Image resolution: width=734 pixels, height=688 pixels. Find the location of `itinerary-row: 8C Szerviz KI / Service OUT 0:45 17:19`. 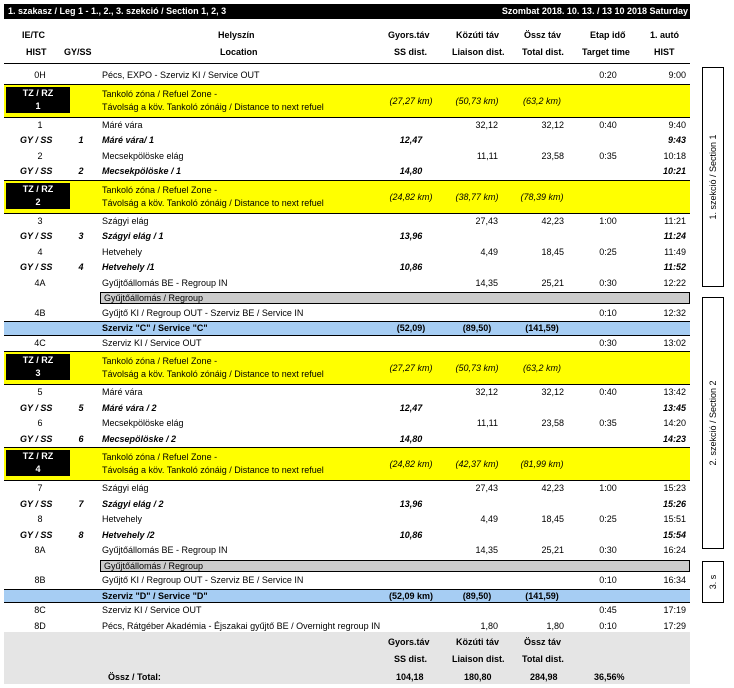

itinerary-row: 8C Szerviz KI / Service OUT 0:45 17:19 is located at coordinates (347, 611).